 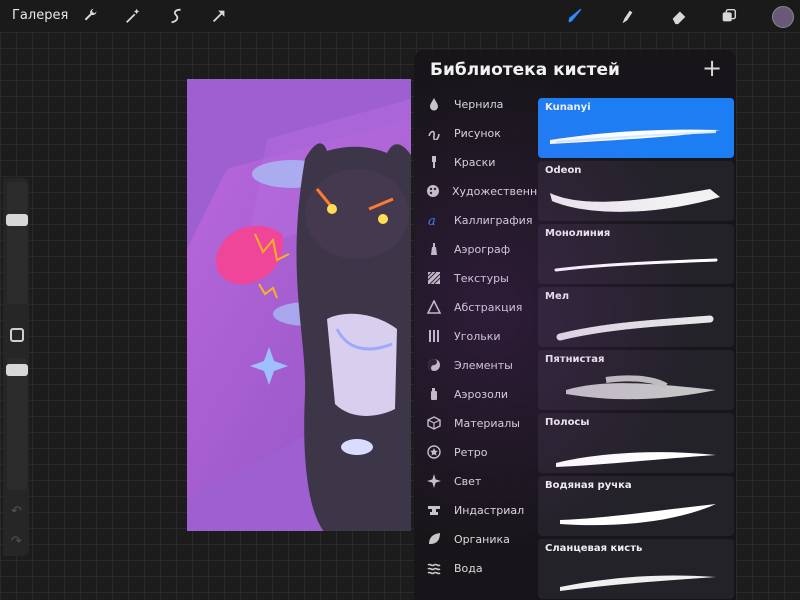 I want to click on ink-drop-icon, so click(x=434, y=104).